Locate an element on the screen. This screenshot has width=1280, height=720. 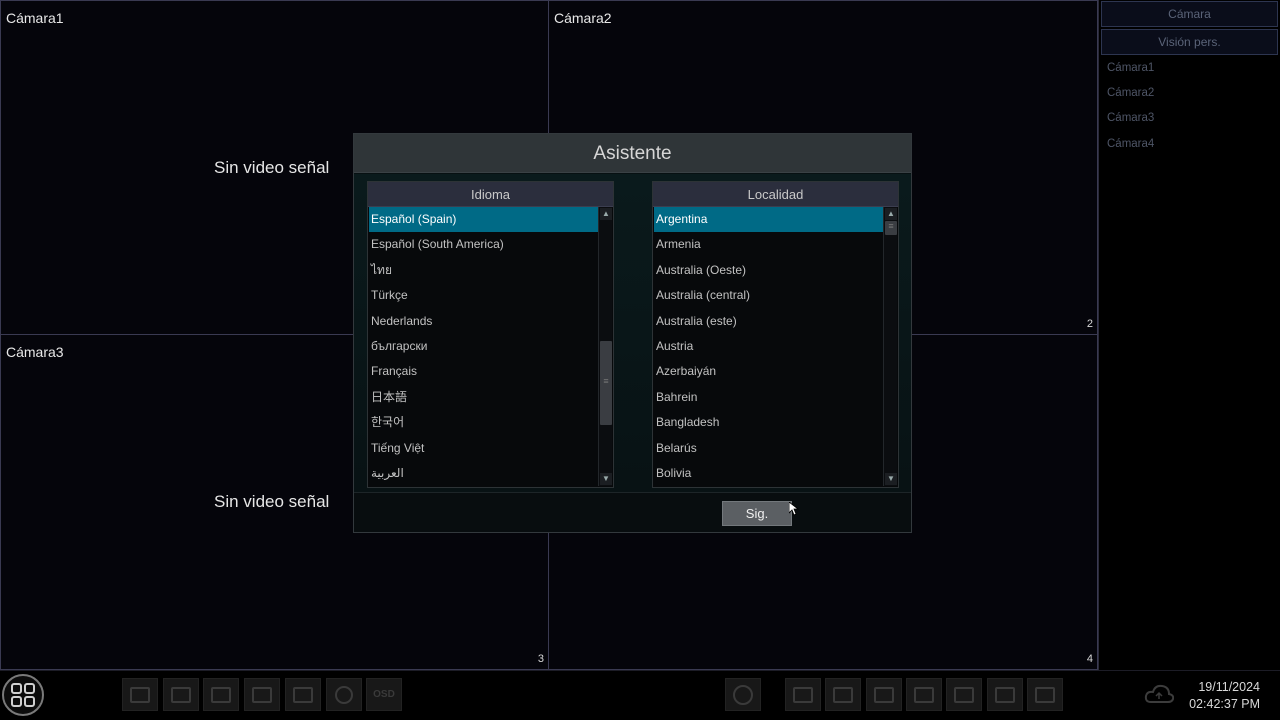
camera-list-item: Cámara3 is located at coordinates (1130, 118).